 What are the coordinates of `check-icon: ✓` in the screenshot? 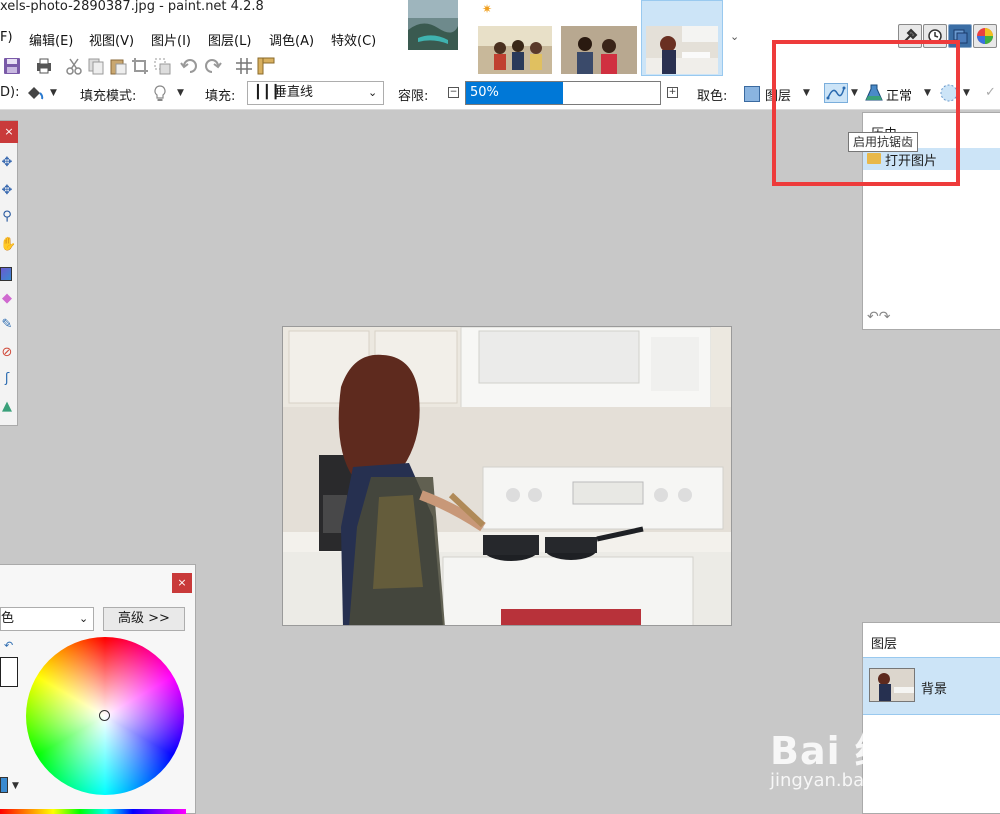 It's located at (990, 92).